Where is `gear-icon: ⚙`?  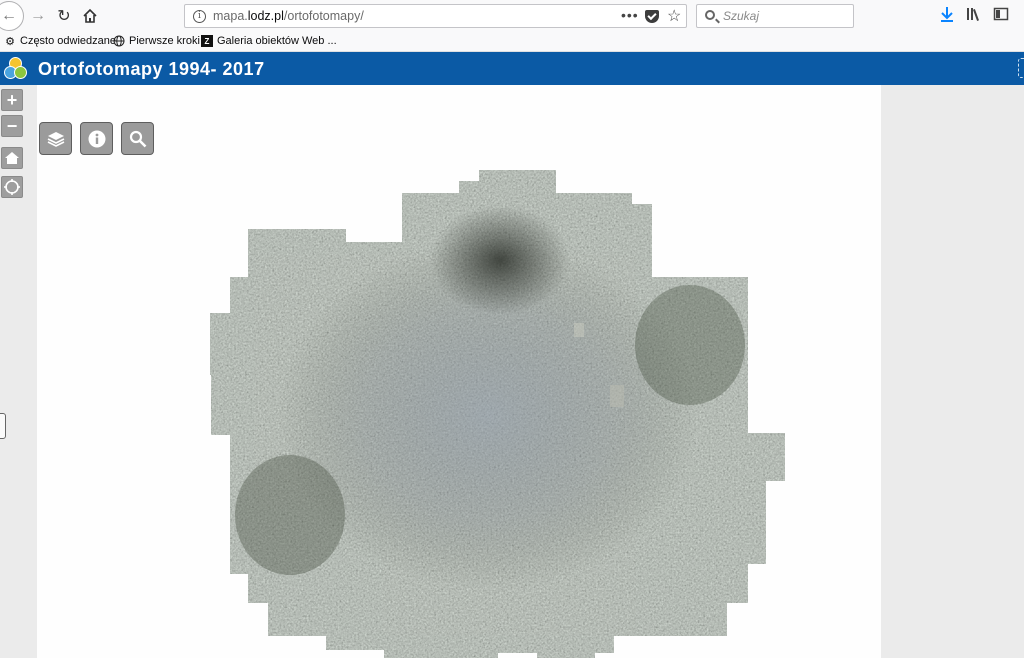
gear-icon: ⚙ is located at coordinates (10, 41).